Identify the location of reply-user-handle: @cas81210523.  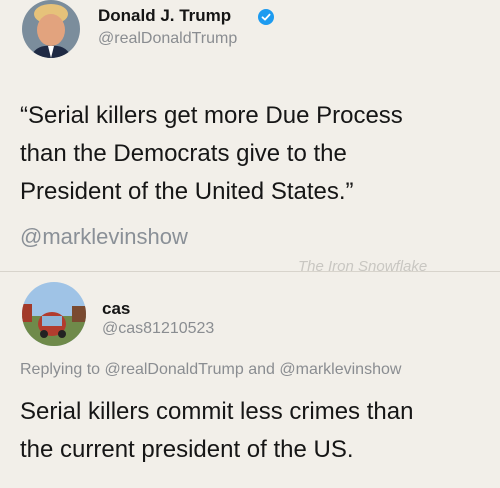
(158, 329).